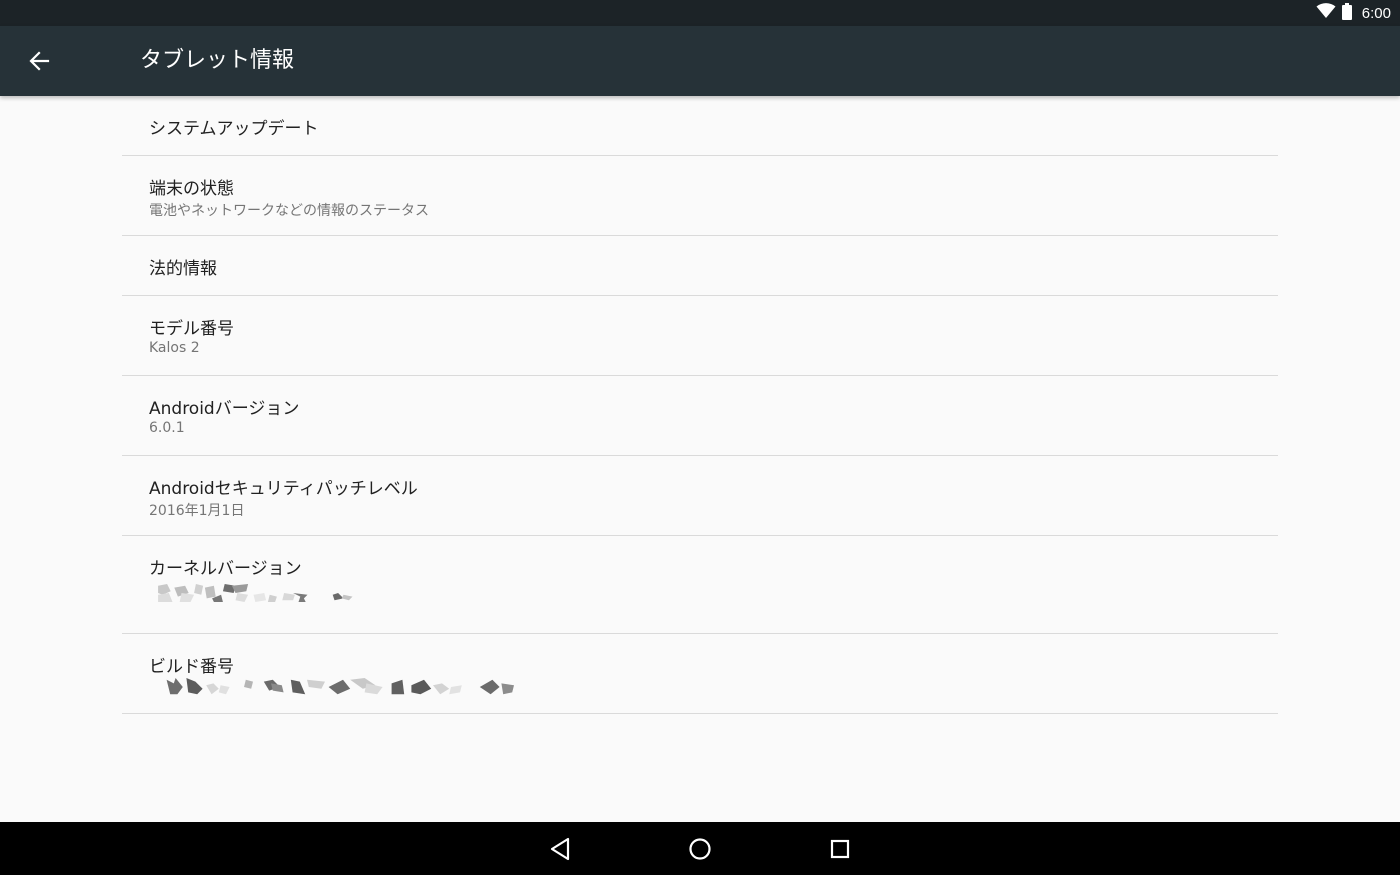 Image resolution: width=1400 pixels, height=875 pixels. Describe the element at coordinates (700, 496) in the screenshot. I see `list-item-security-patch: Androidセキュリティパッチレベル 2016年1月1日` at that location.